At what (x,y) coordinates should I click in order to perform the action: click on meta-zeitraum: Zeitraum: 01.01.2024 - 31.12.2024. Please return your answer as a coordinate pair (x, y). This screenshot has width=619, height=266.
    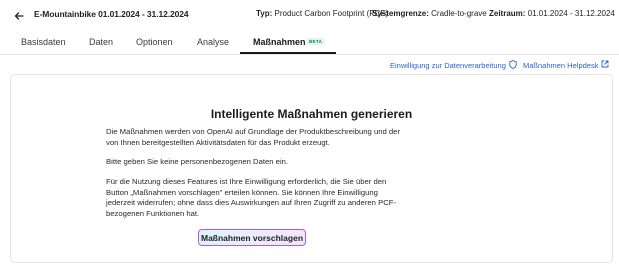
    Looking at the image, I should click on (552, 13).